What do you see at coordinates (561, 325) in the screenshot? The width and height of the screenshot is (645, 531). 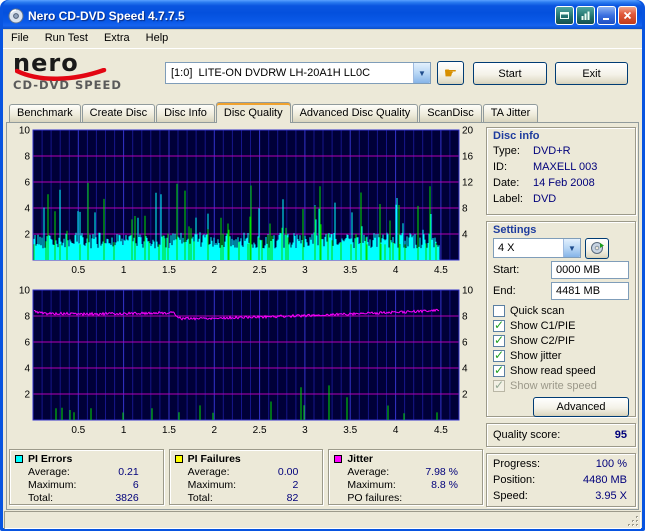 I see `checkbox-show-c1-pie: ✓ Show C1/PIE` at bounding box center [561, 325].